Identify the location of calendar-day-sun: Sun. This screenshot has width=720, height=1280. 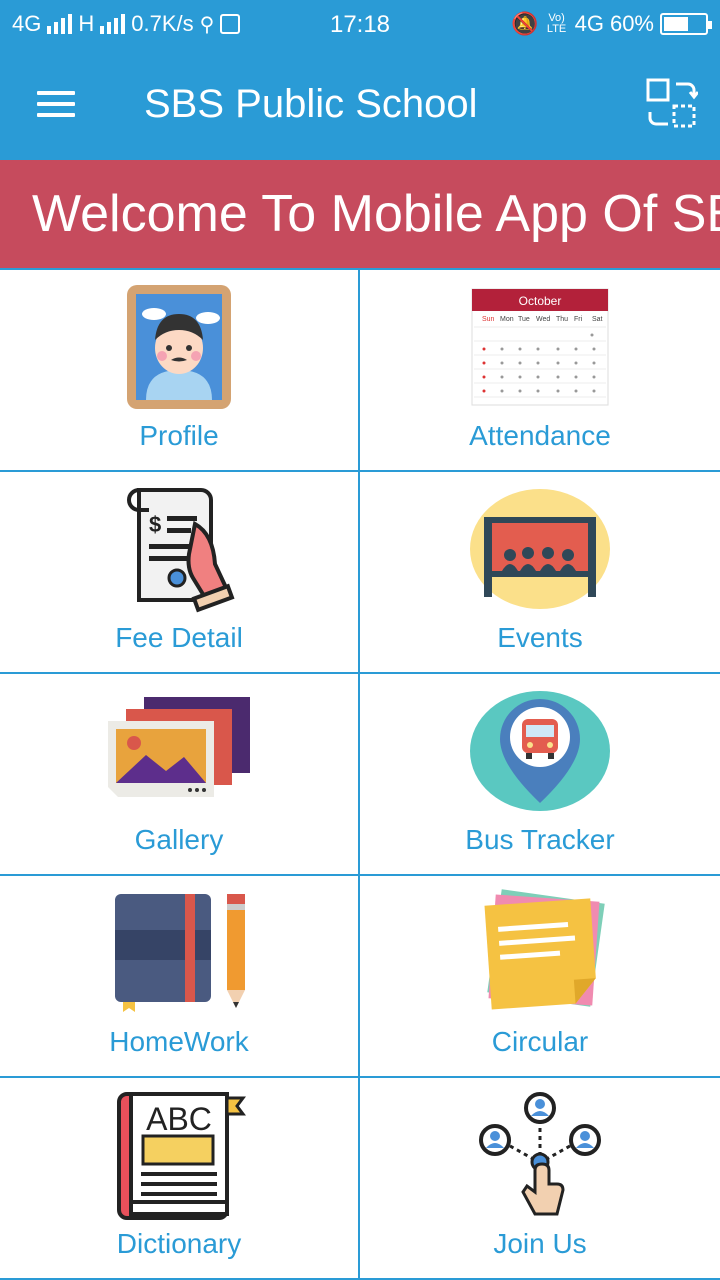
(488, 319).